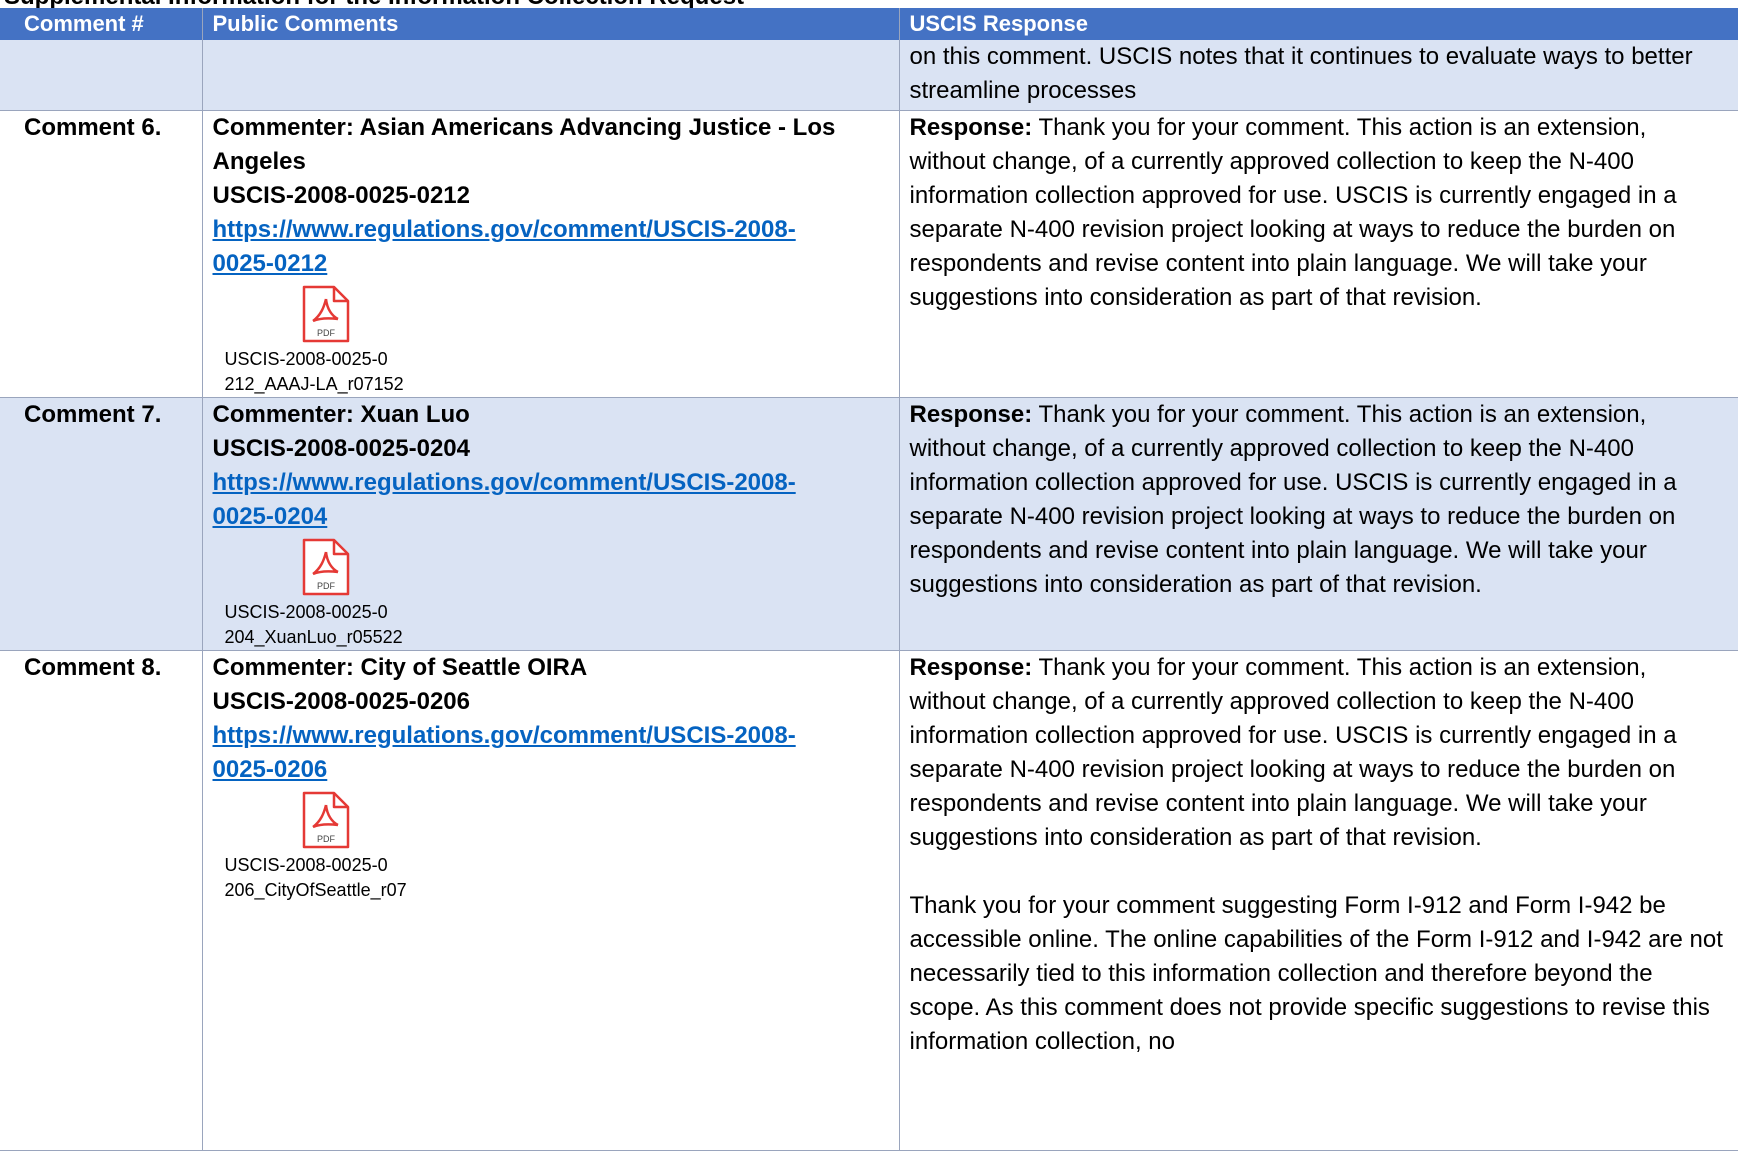  What do you see at coordinates (101, 900) in the screenshot?
I see `comment-number: Comment 8.` at bounding box center [101, 900].